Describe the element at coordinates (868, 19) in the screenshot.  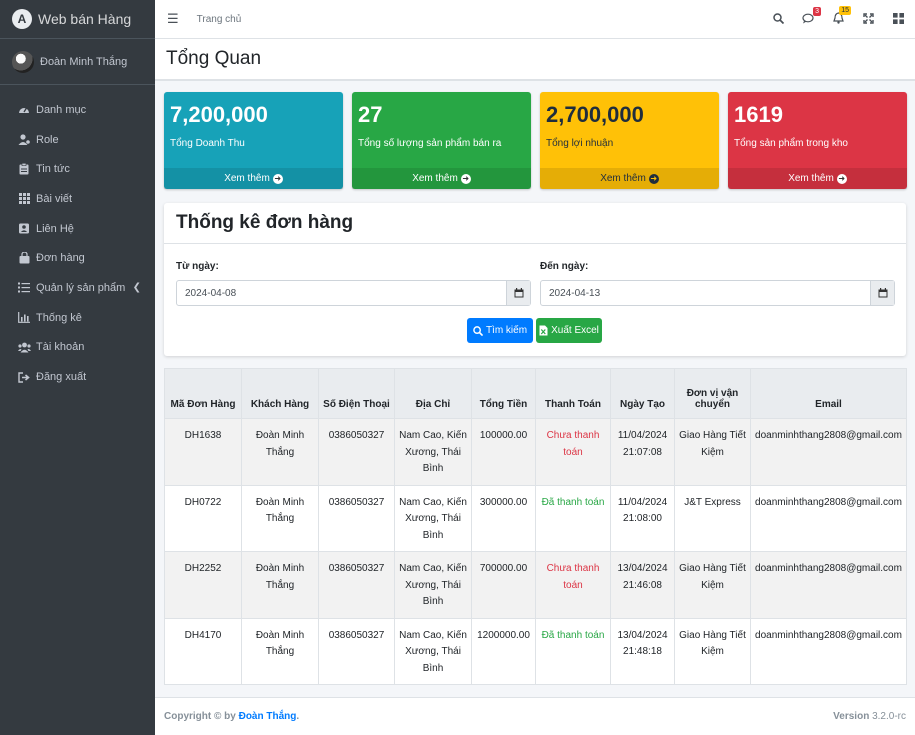
I see `fullscreen-icon` at that location.